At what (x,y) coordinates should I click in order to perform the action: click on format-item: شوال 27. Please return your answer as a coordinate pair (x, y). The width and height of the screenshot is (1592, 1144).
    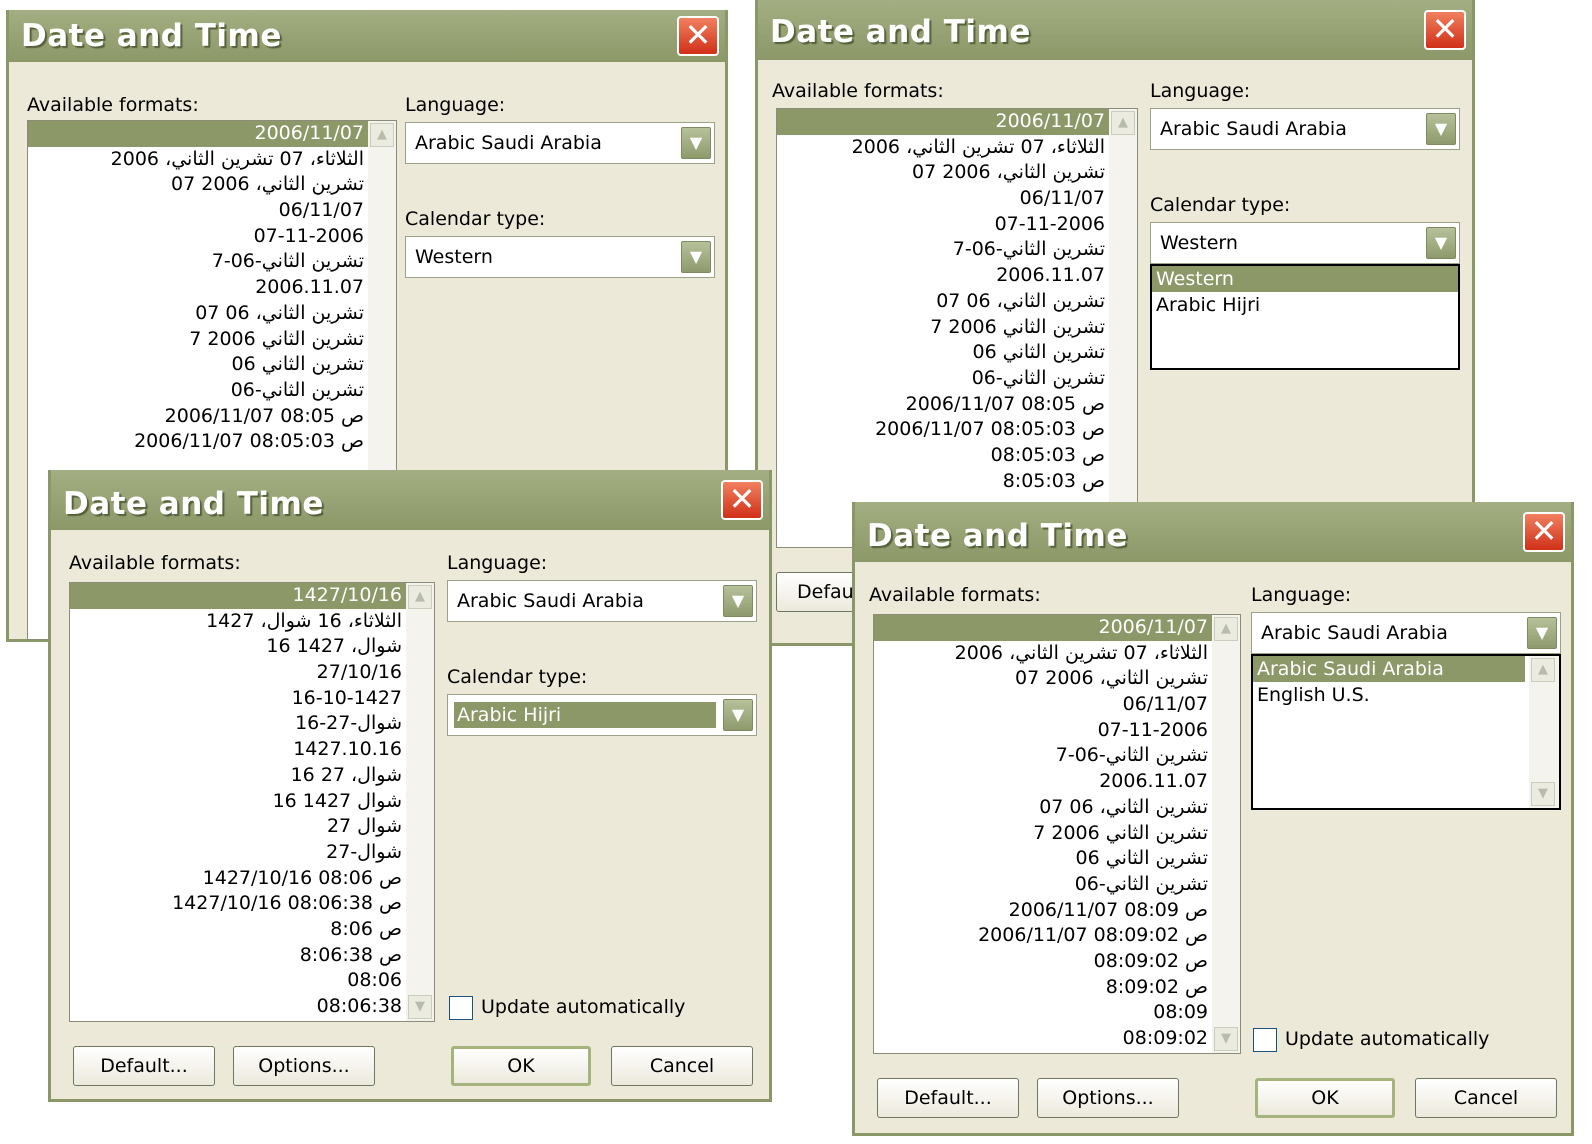
    Looking at the image, I should click on (239, 827).